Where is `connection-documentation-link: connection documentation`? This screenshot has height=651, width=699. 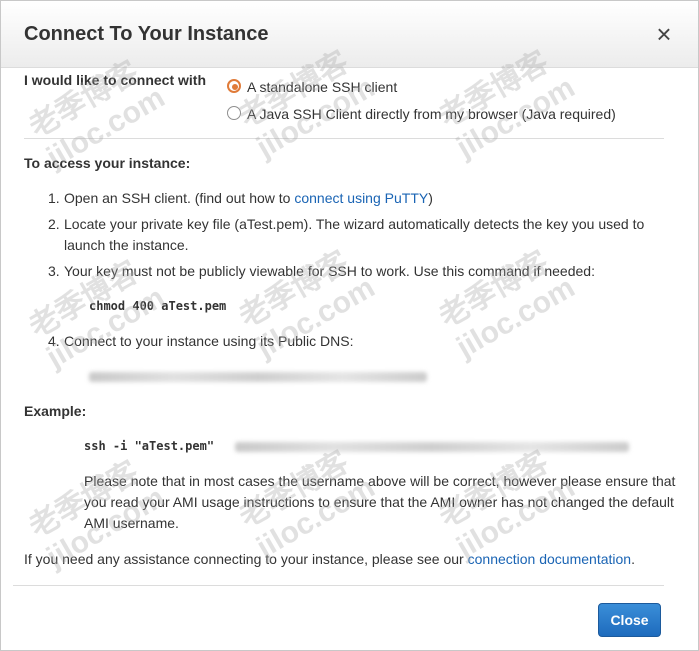 connection-documentation-link: connection documentation is located at coordinates (549, 559).